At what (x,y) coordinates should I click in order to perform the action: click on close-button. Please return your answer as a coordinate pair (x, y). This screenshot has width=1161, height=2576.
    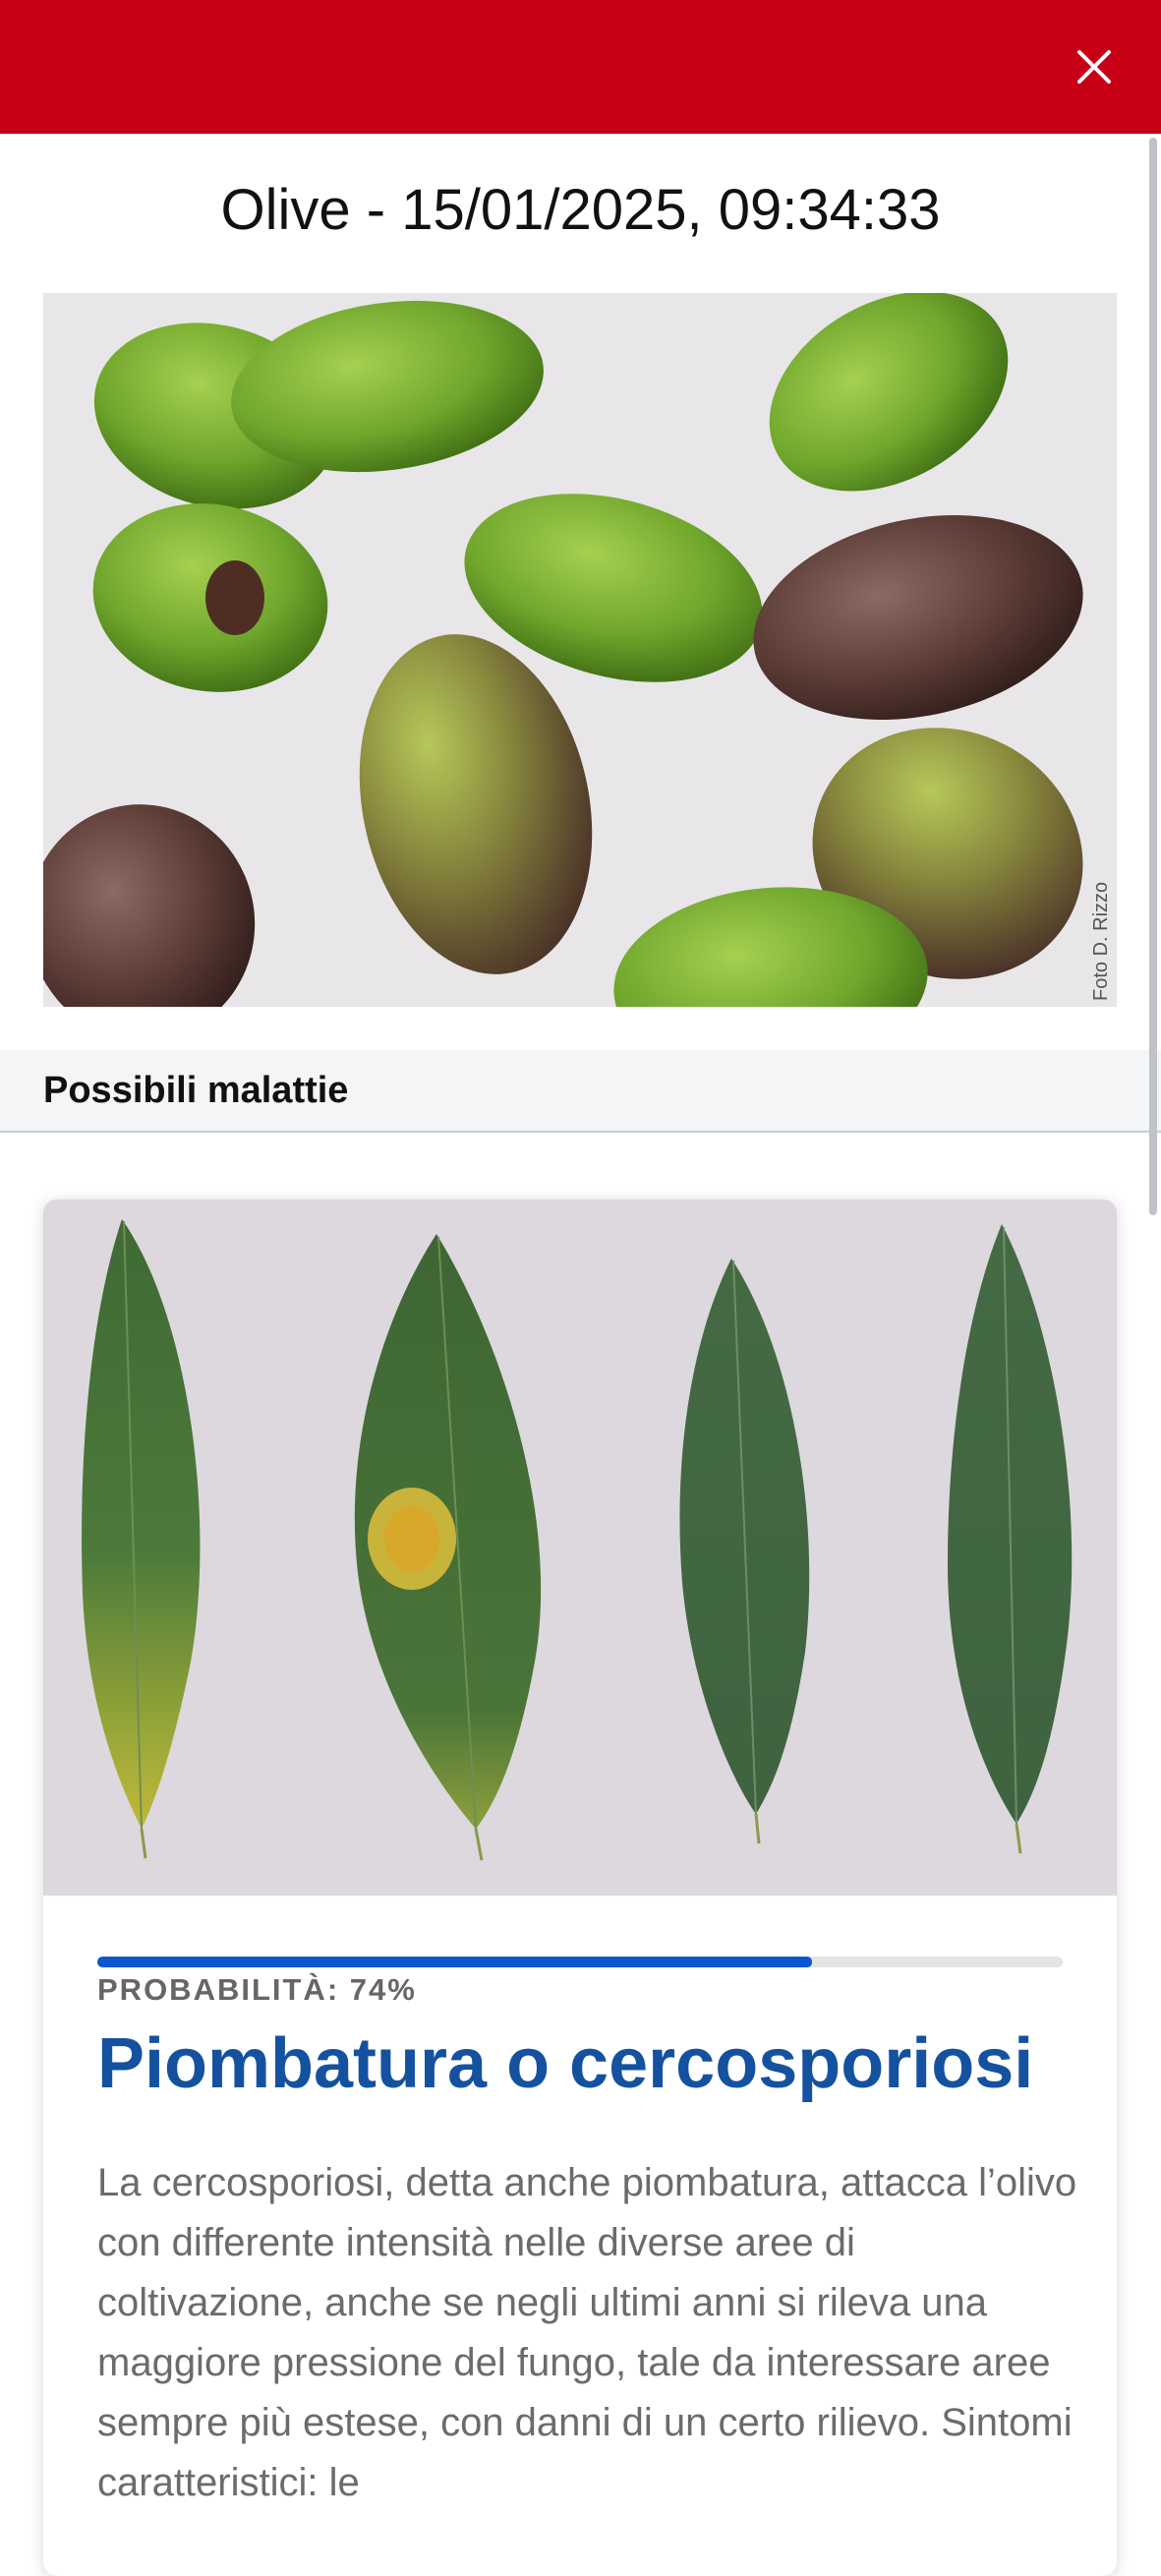
    Looking at the image, I should click on (1094, 66).